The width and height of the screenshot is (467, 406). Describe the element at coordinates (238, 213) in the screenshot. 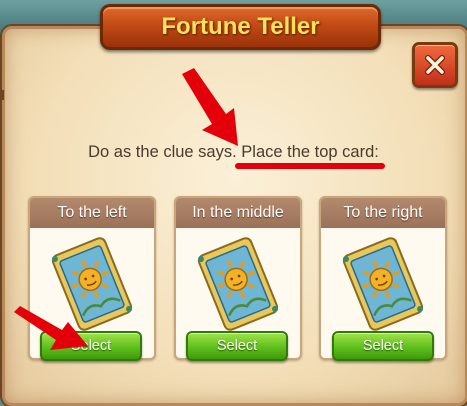

I see `card-label: In the middle` at that location.